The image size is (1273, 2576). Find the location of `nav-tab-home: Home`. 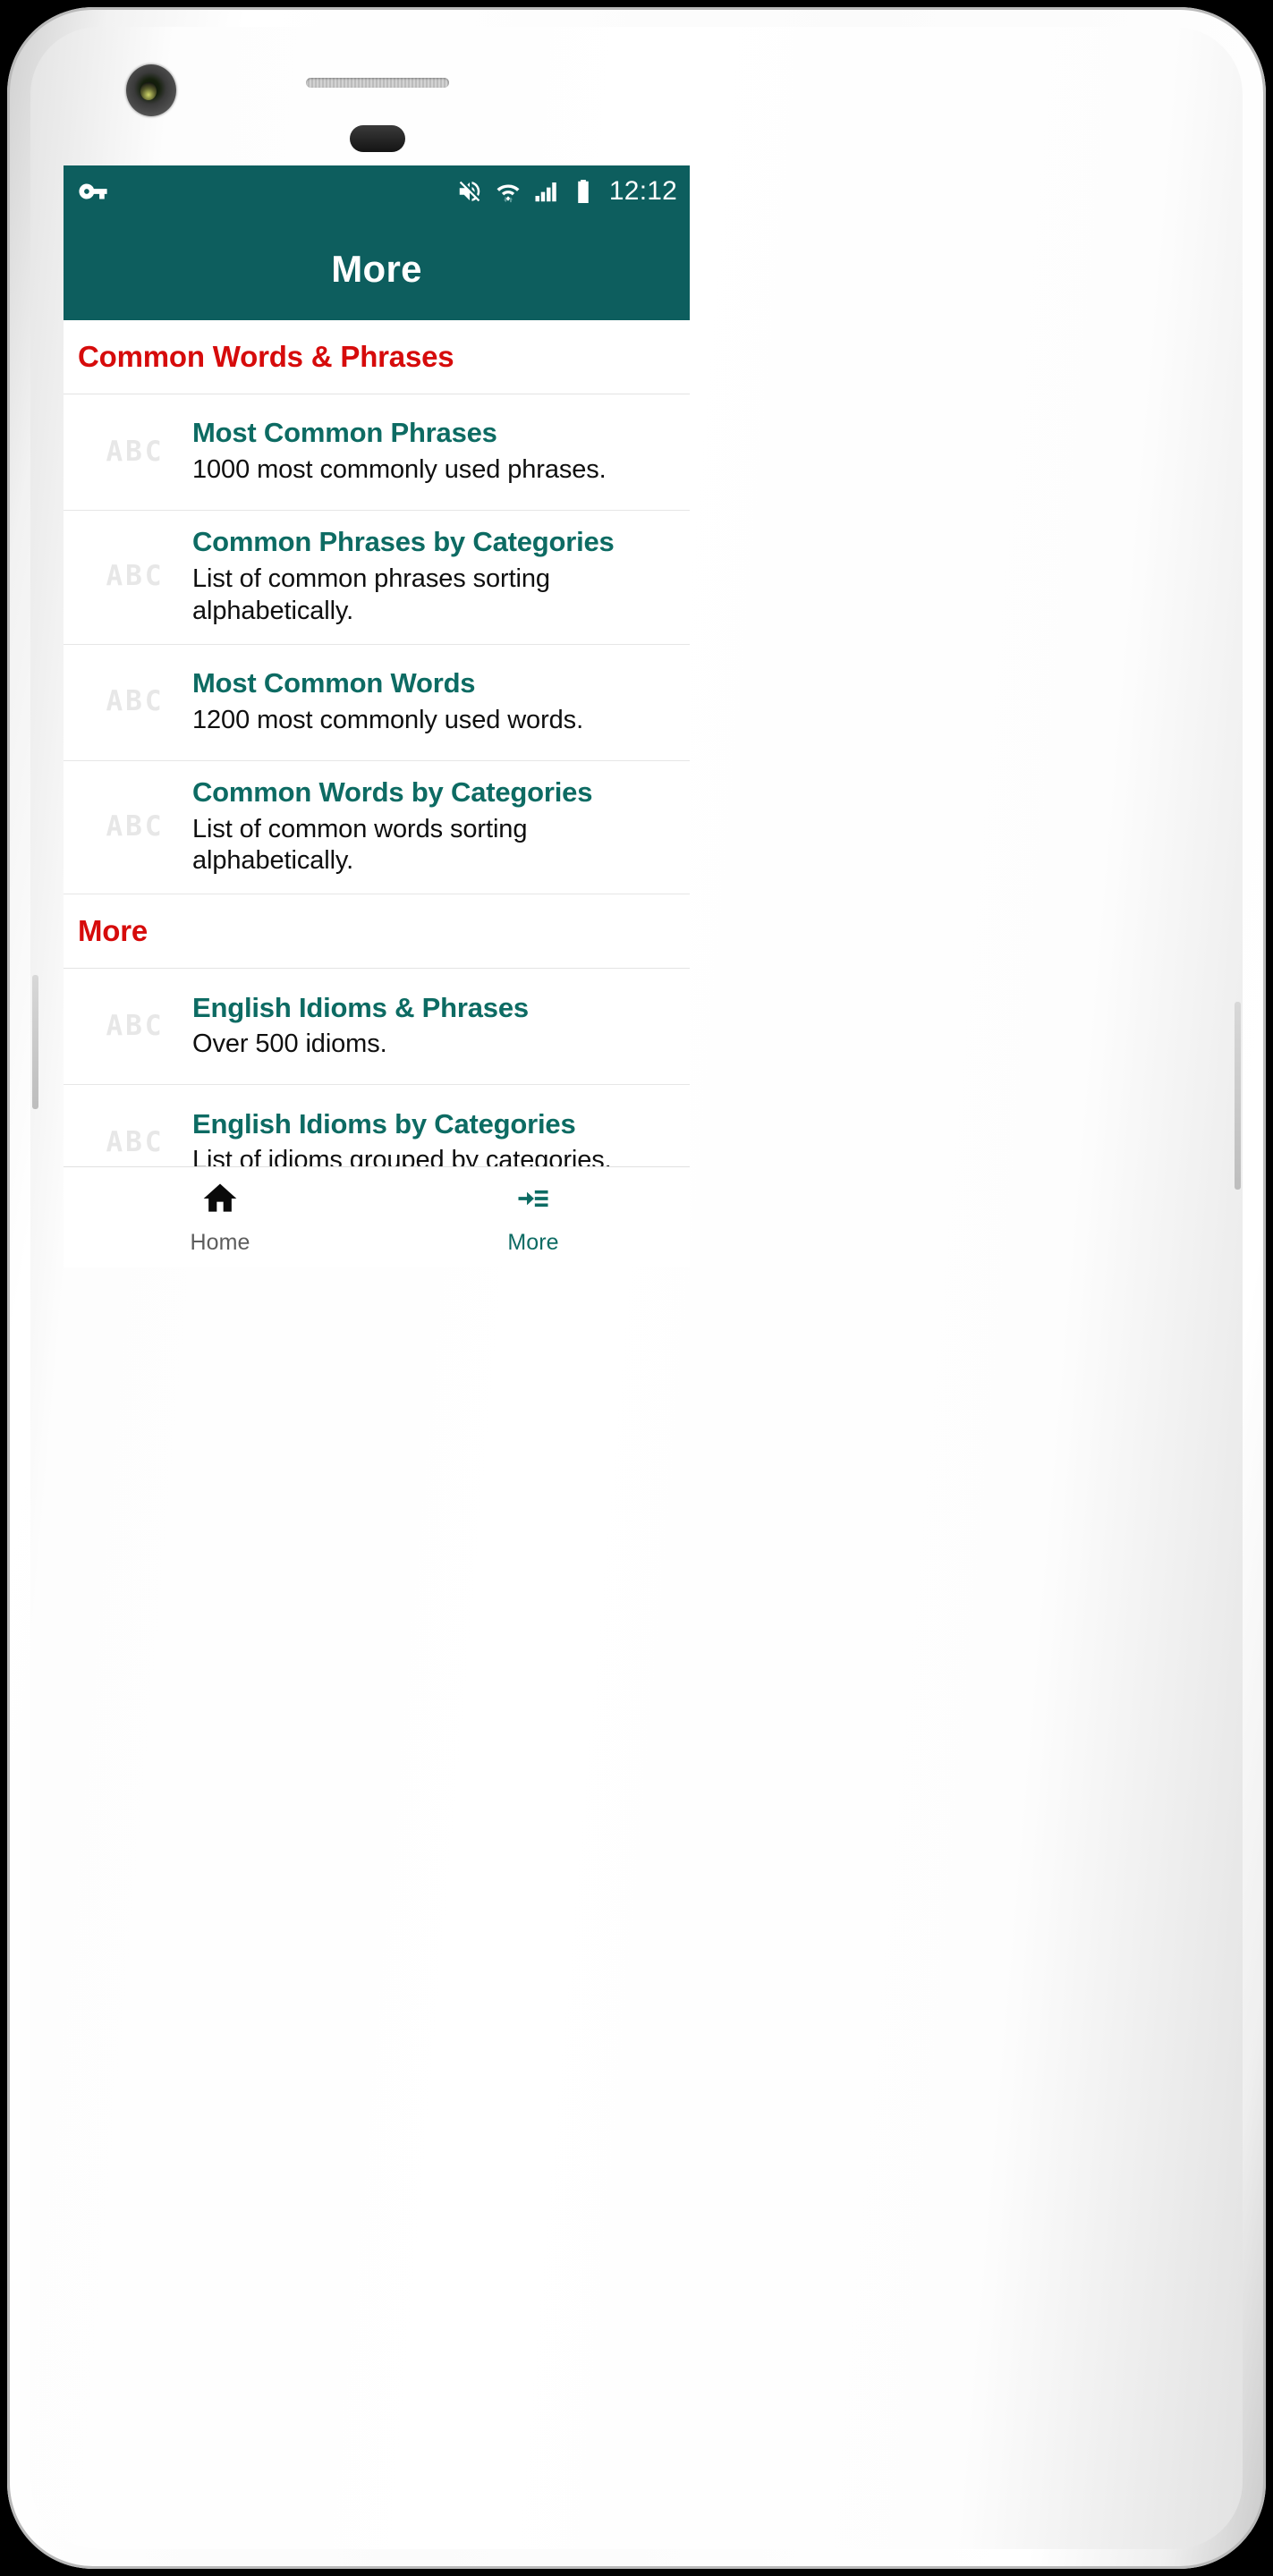

nav-tab-home: Home is located at coordinates (220, 1217).